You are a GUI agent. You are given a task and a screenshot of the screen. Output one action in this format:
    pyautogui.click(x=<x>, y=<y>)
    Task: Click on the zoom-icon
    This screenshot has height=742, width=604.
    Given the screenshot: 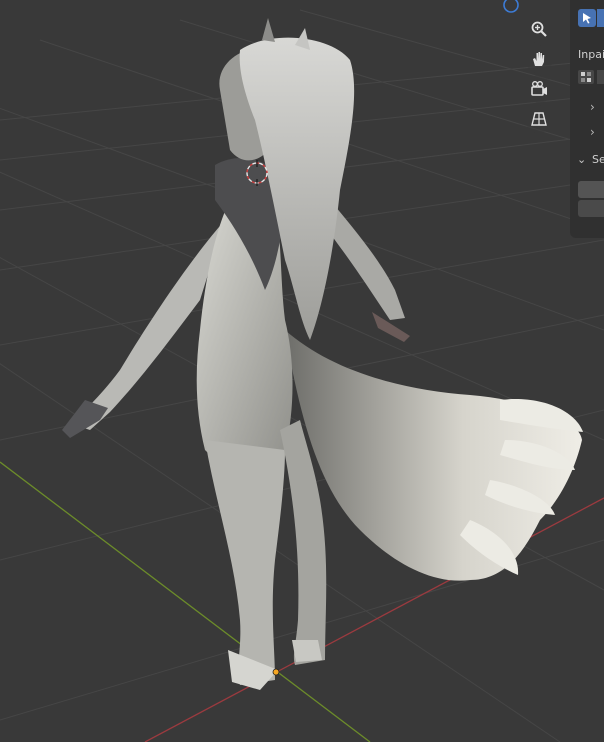 What is the action you would take?
    pyautogui.click(x=539, y=29)
    